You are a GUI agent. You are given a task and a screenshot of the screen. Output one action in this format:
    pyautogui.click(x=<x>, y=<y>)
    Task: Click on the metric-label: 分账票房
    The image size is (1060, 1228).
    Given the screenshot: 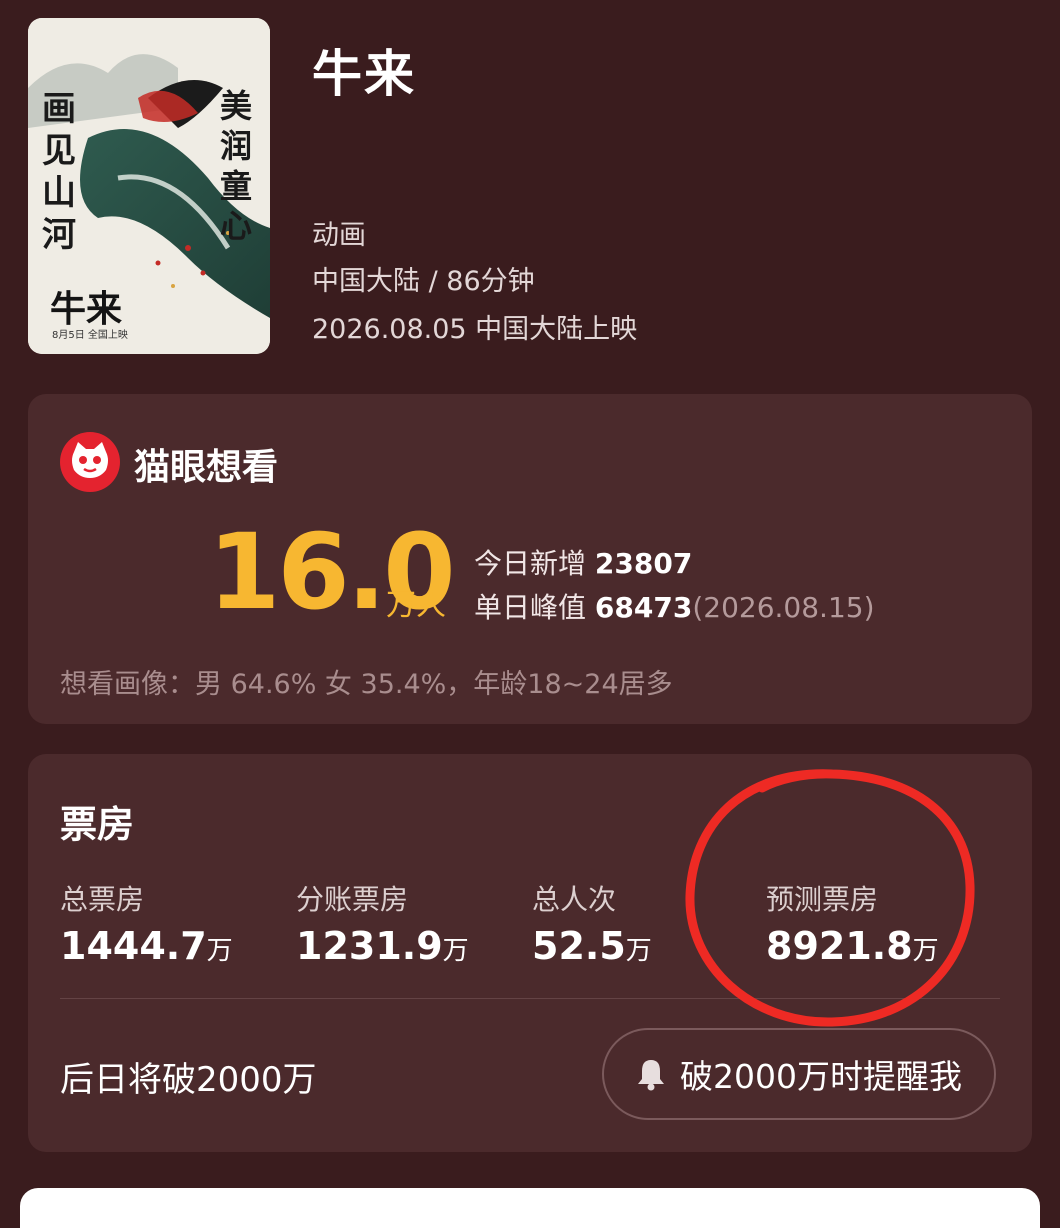 What is the action you would take?
    pyautogui.click(x=352, y=899)
    